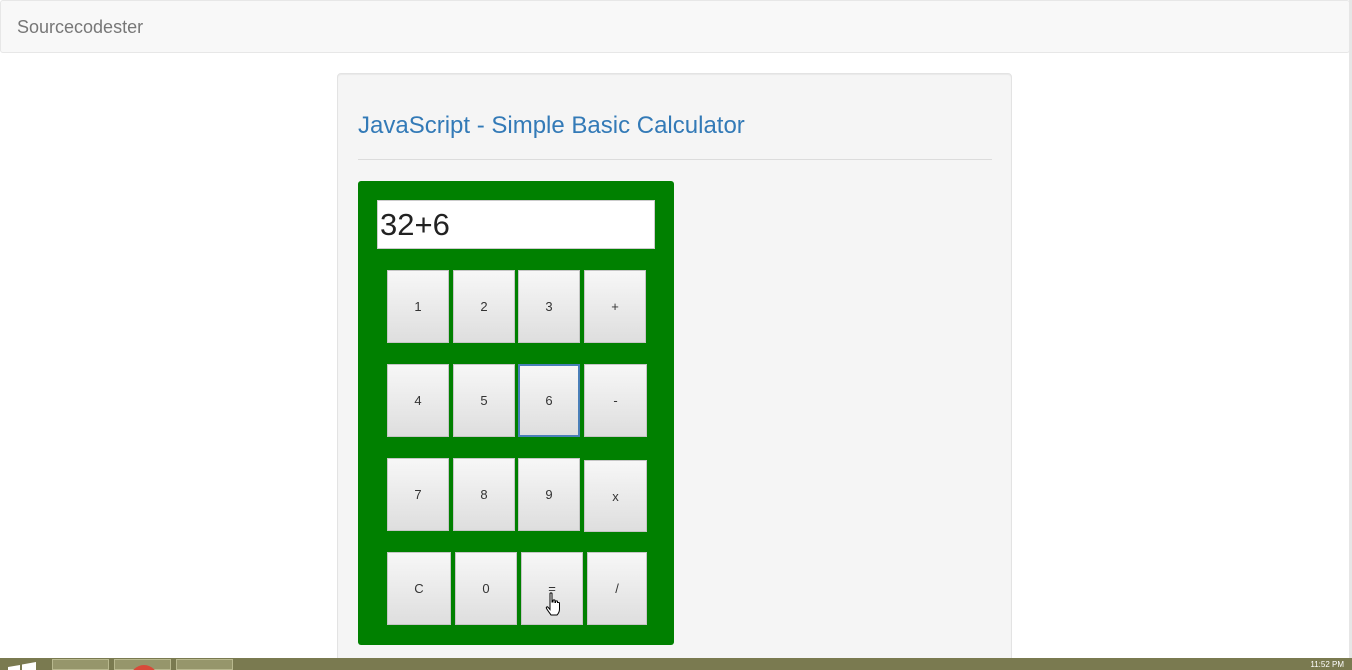  Describe the element at coordinates (516, 224) in the screenshot. I see `calculator-display` at that location.